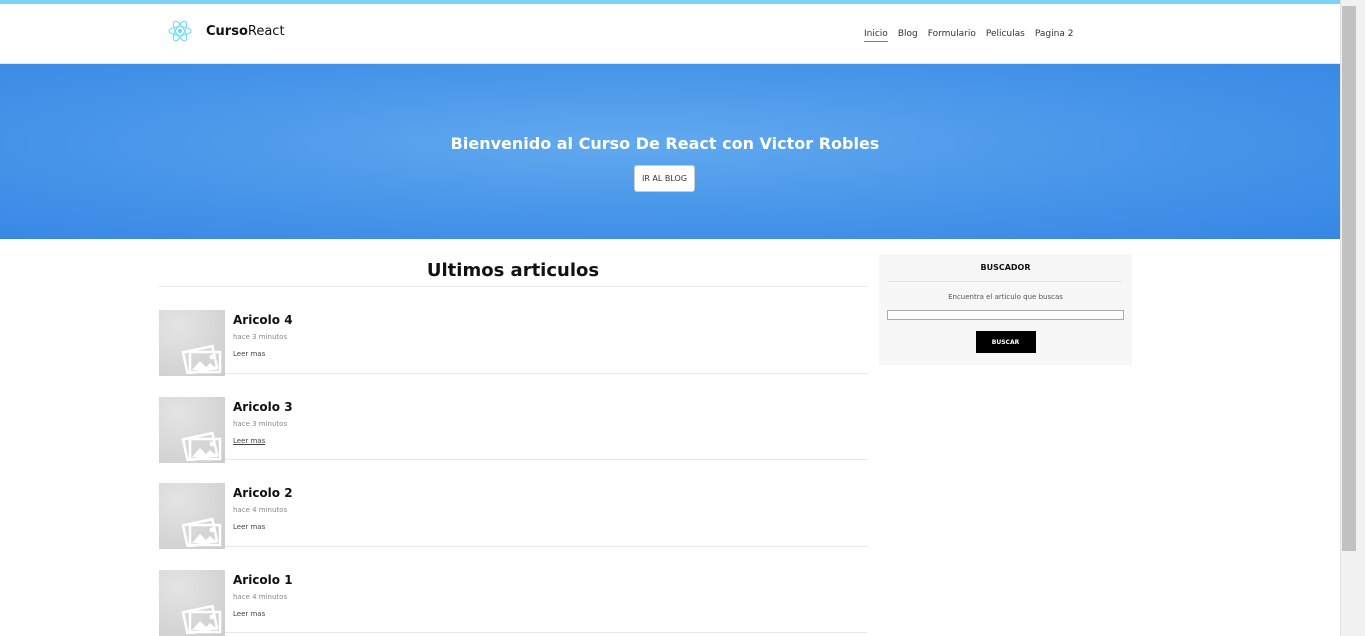 The height and width of the screenshot is (636, 1365). I want to click on article-title: Aricolo 3, so click(263, 407).